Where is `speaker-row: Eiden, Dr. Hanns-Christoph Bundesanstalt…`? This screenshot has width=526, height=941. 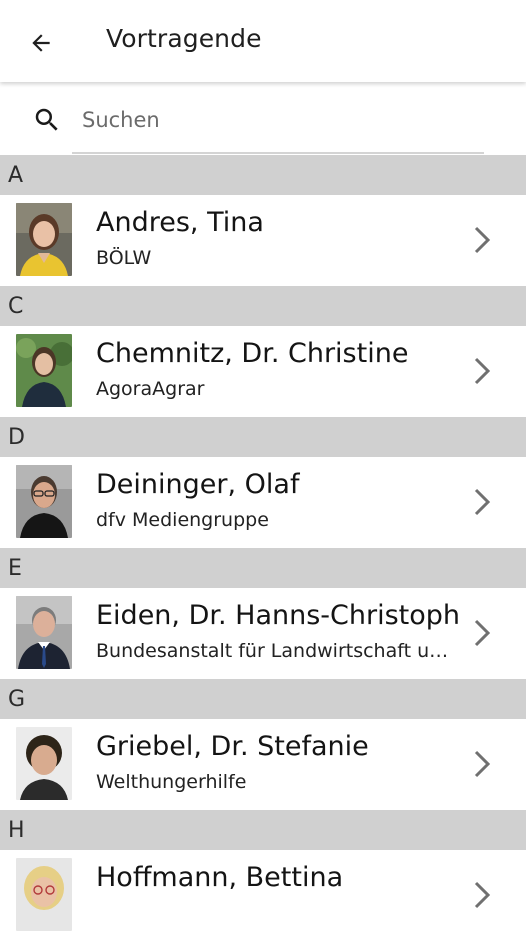 speaker-row: Eiden, Dr. Hanns-Christoph Bundesanstalt… is located at coordinates (263, 633).